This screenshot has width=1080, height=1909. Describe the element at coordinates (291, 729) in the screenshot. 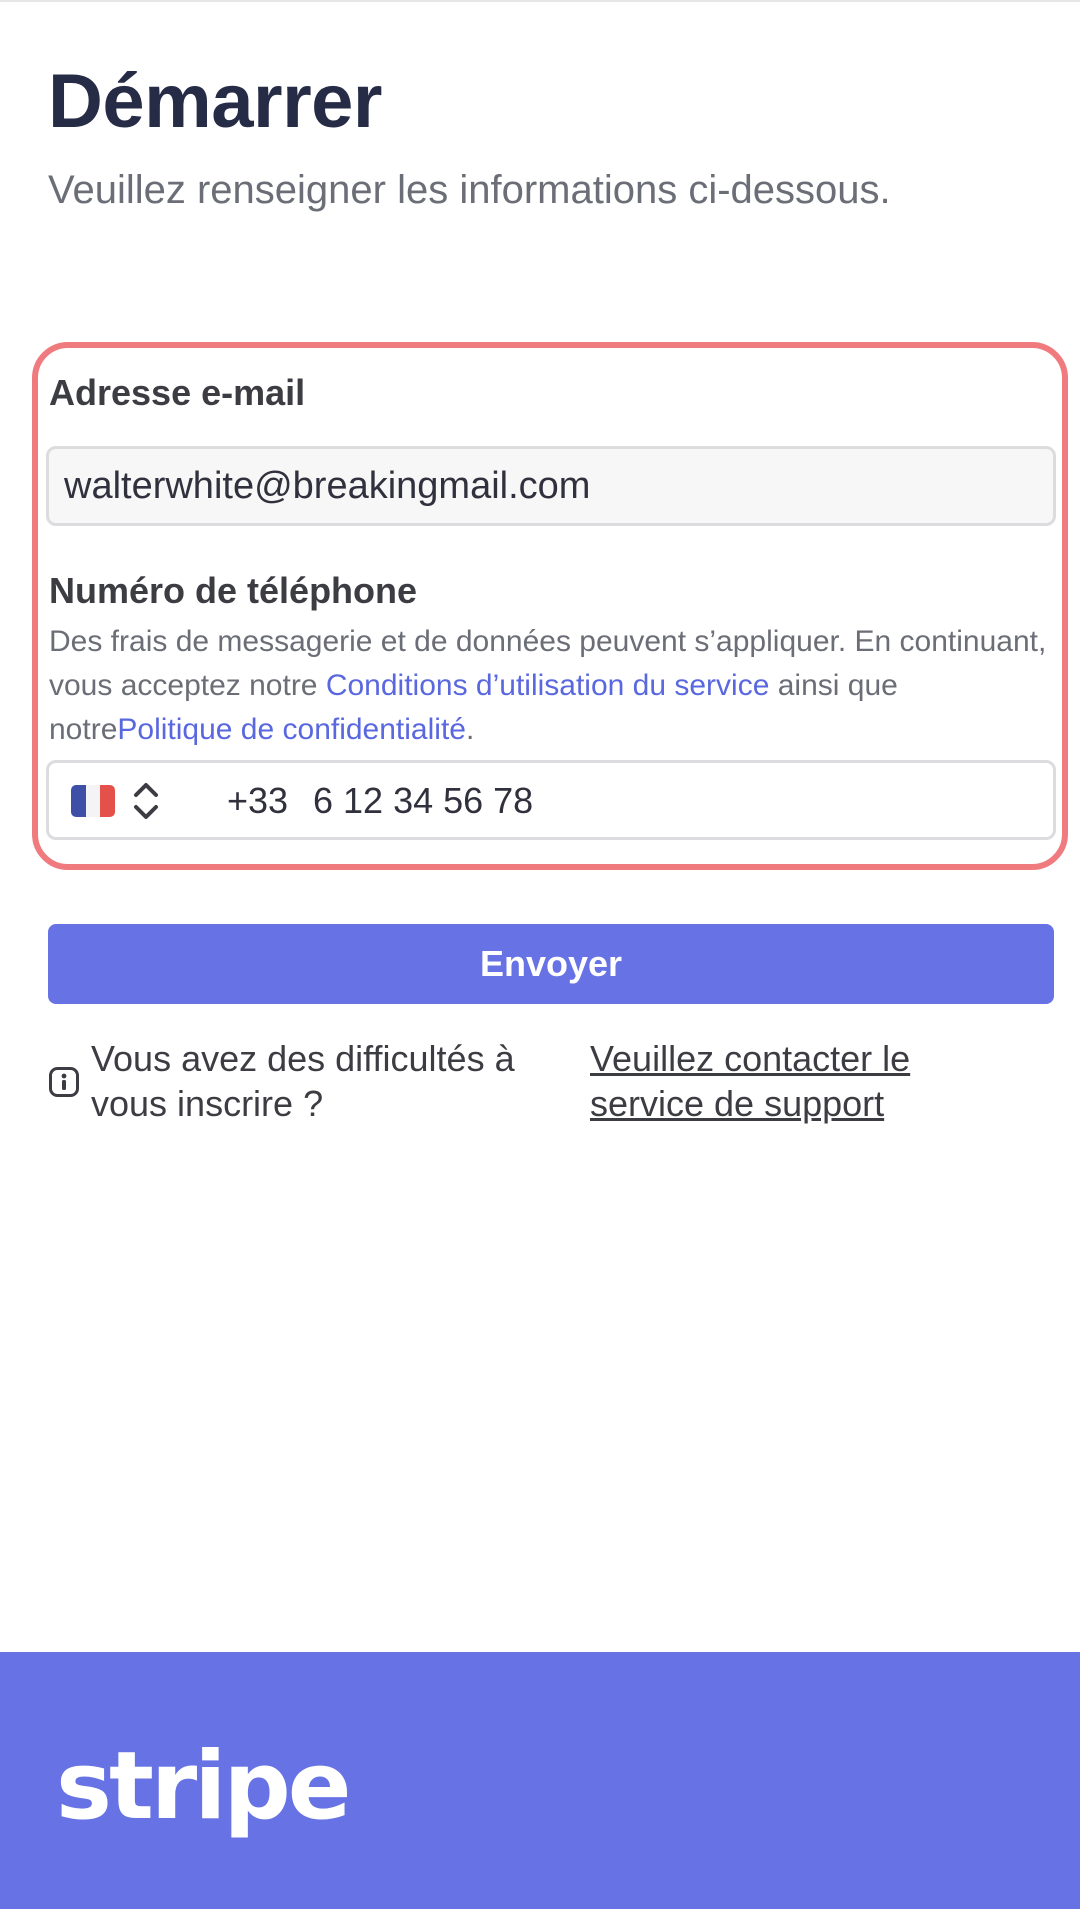

I see `privacy-policy-link: Politique de confidentialité` at that location.